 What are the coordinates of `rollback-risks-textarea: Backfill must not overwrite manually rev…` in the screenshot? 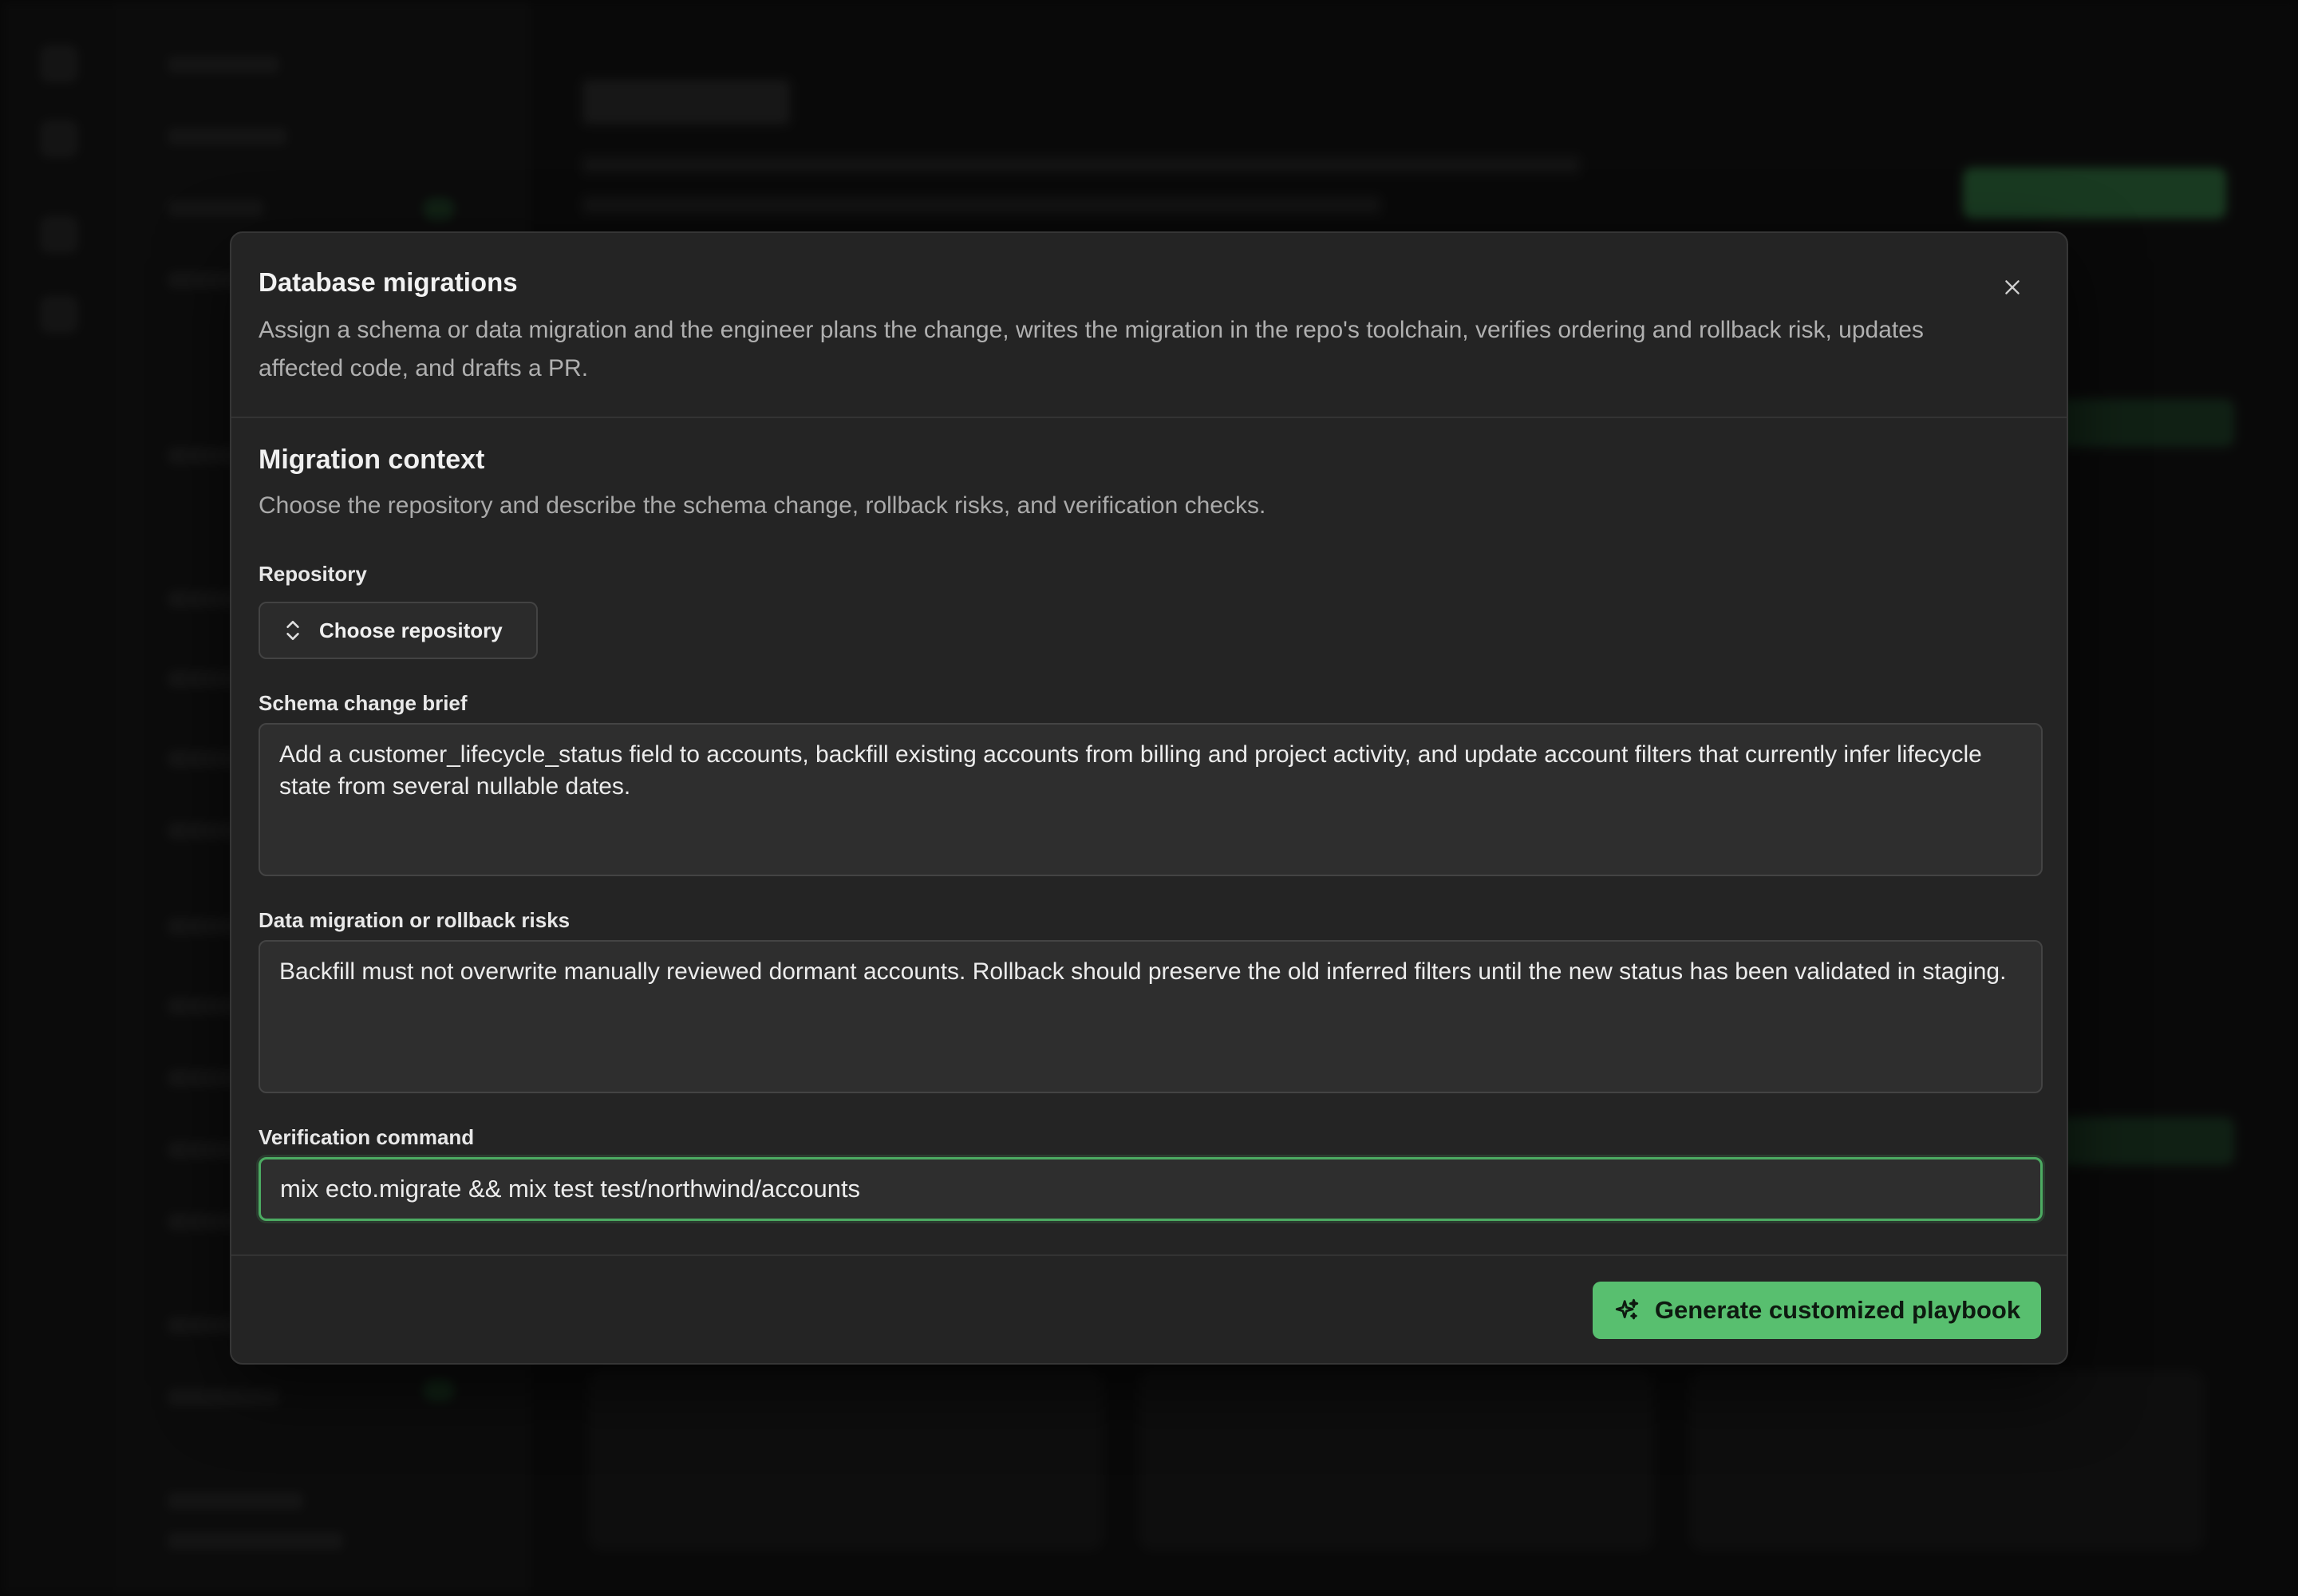 It's located at (1151, 1016).